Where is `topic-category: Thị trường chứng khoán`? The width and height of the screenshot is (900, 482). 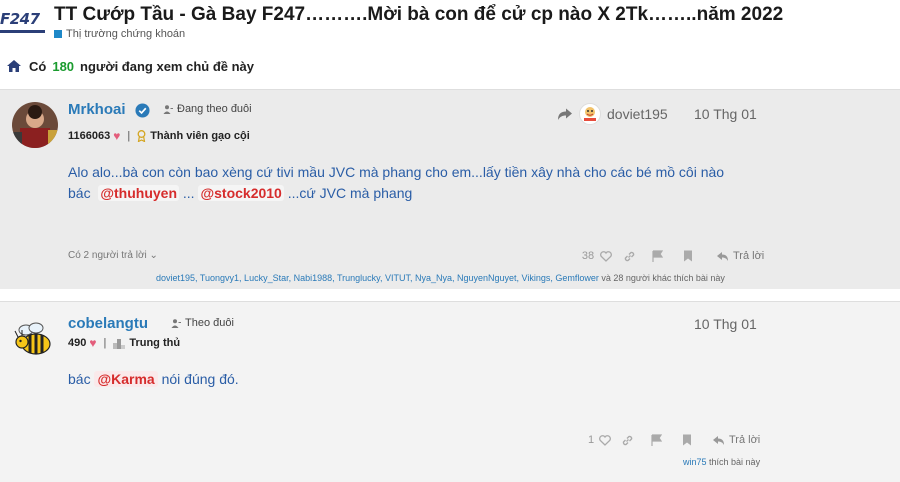 topic-category: Thị trường chứng khoán is located at coordinates (119, 34).